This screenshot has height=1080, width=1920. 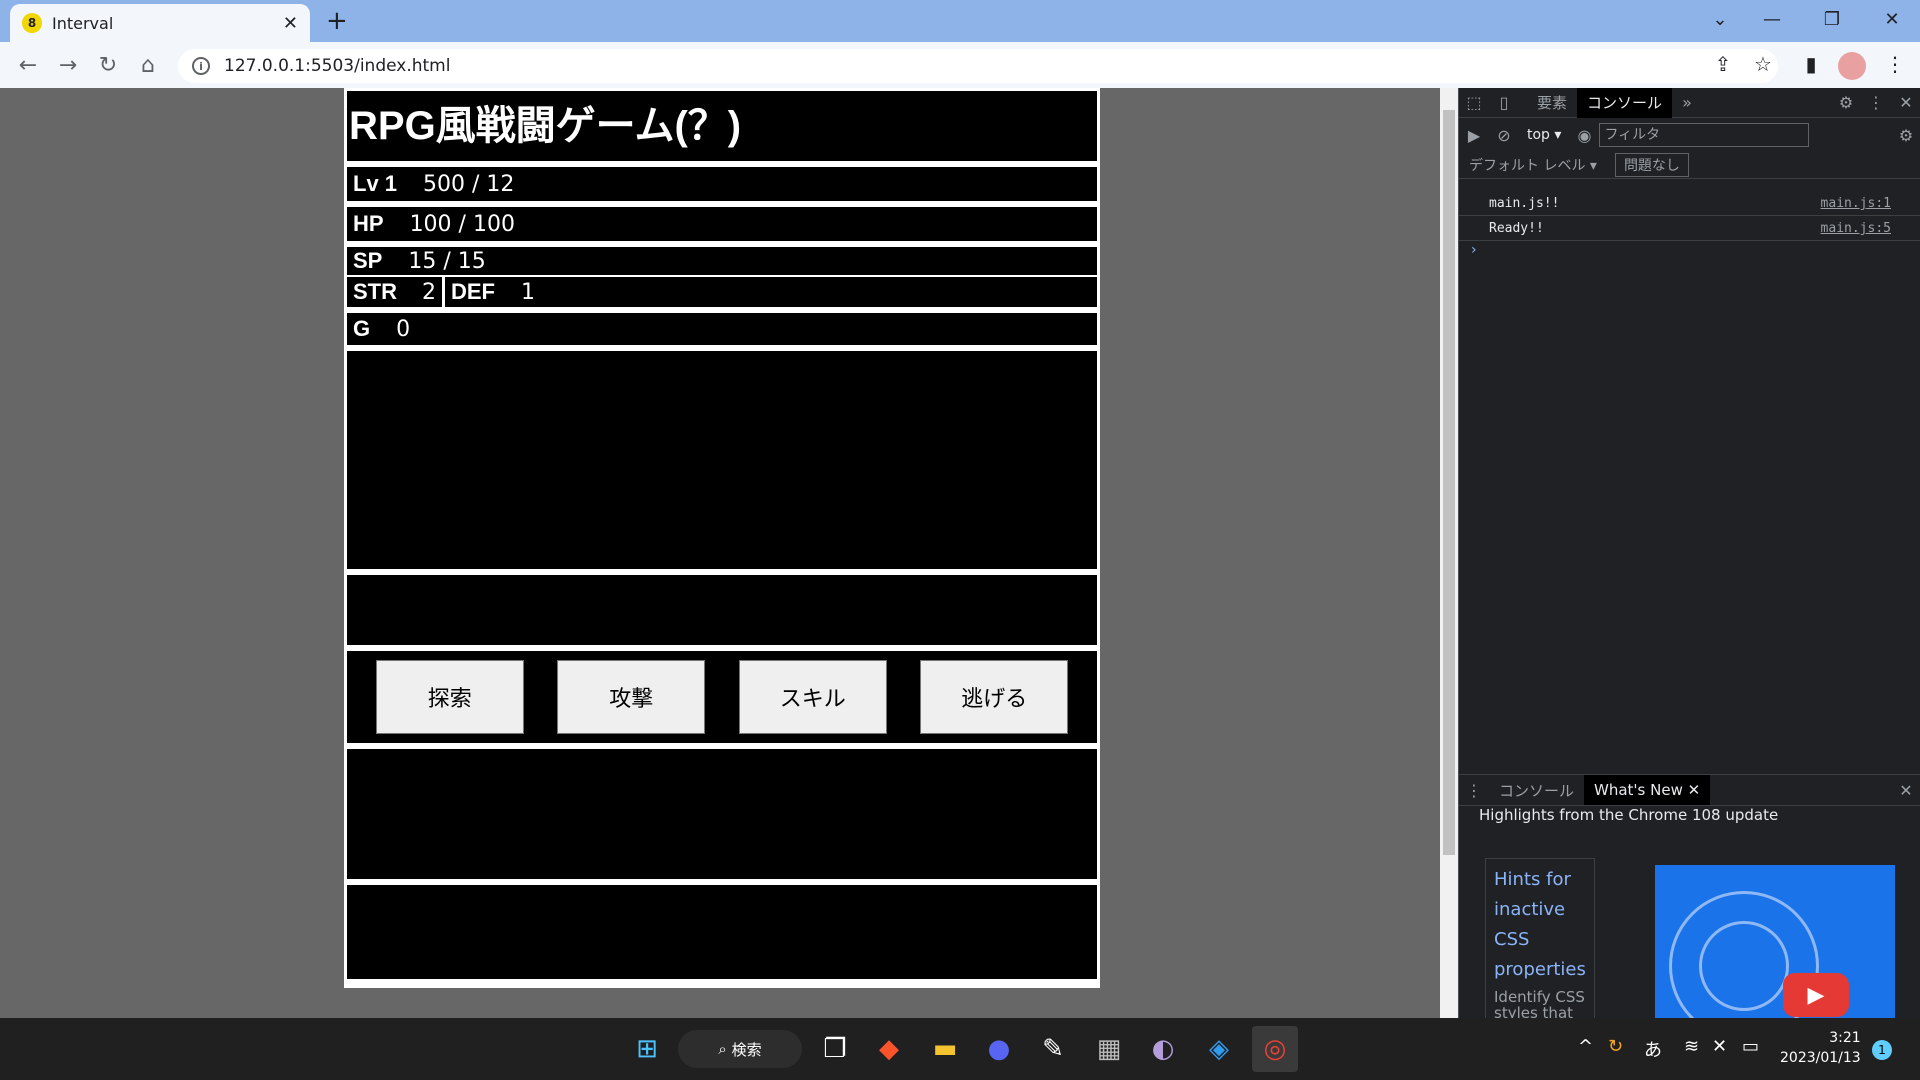 I want to click on console-toolbar: ▶ ⊘ top ▾ ◉ フィルタ ⚙, so click(x=1689, y=135).